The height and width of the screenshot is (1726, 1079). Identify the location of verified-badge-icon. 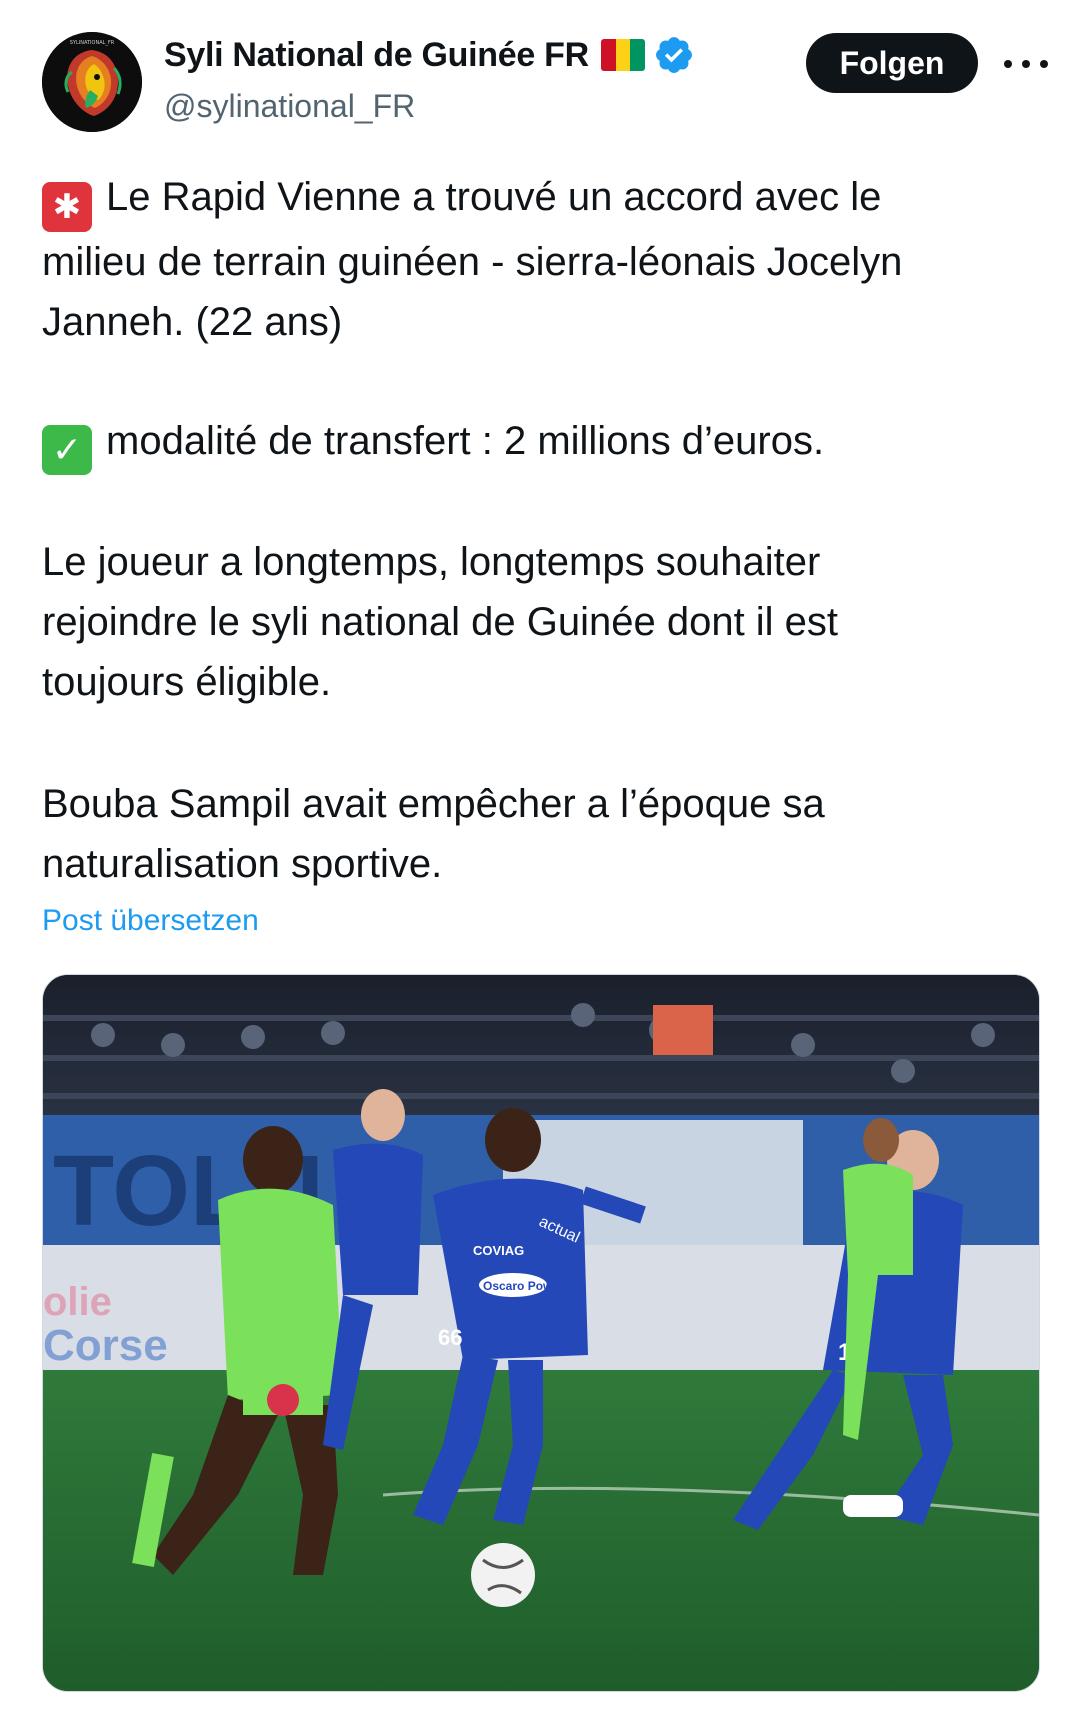
(673, 55).